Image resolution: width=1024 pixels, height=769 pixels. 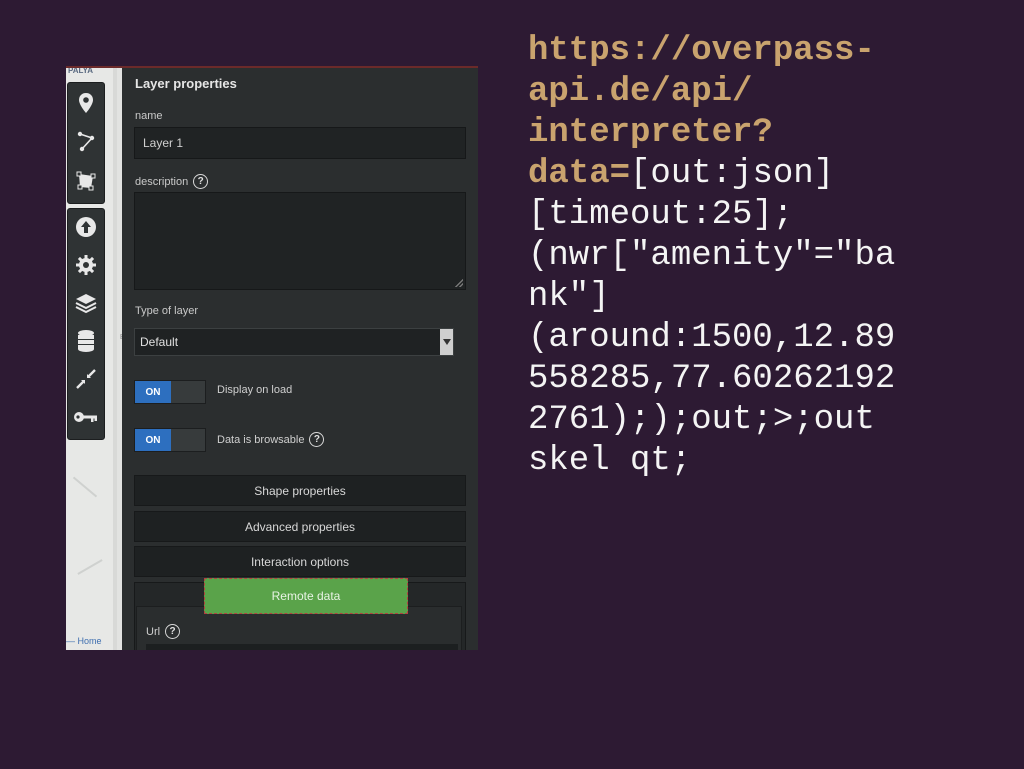 I want to click on edit-toolbar, so click(x=86, y=324).